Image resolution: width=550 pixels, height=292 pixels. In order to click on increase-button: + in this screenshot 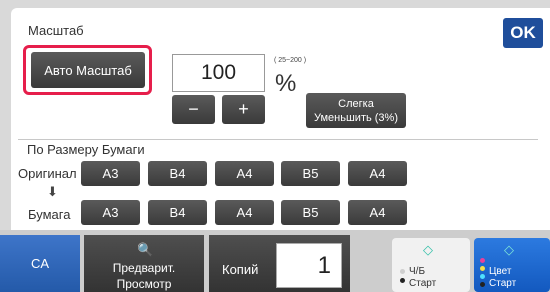, I will do `click(243, 109)`.